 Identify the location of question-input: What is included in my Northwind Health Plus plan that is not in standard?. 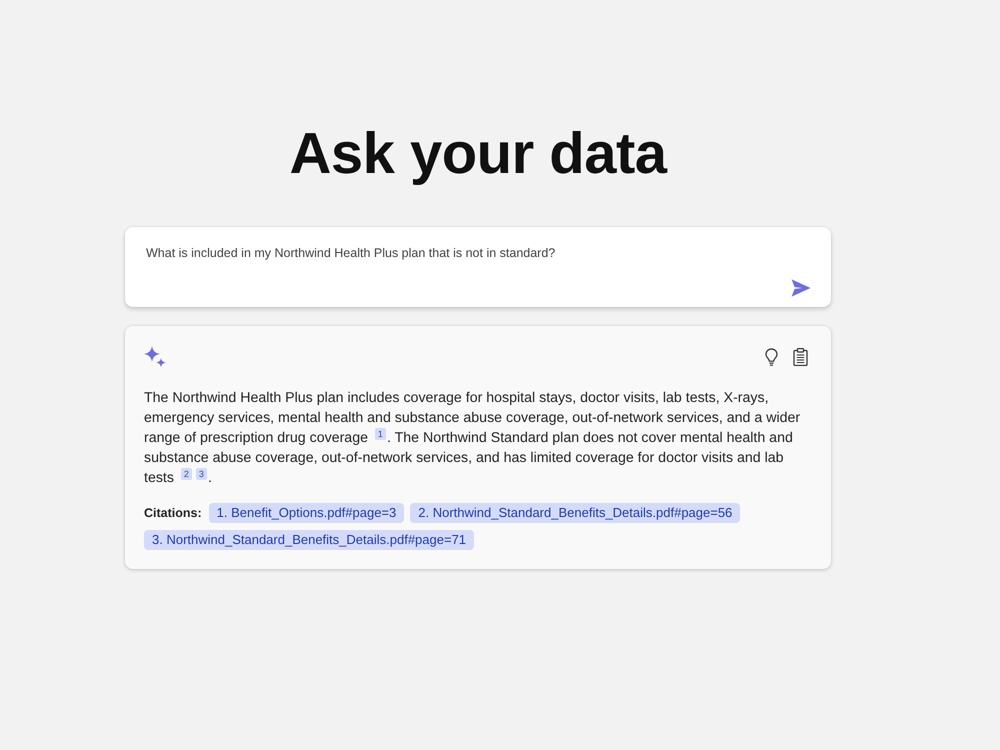
(478, 253).